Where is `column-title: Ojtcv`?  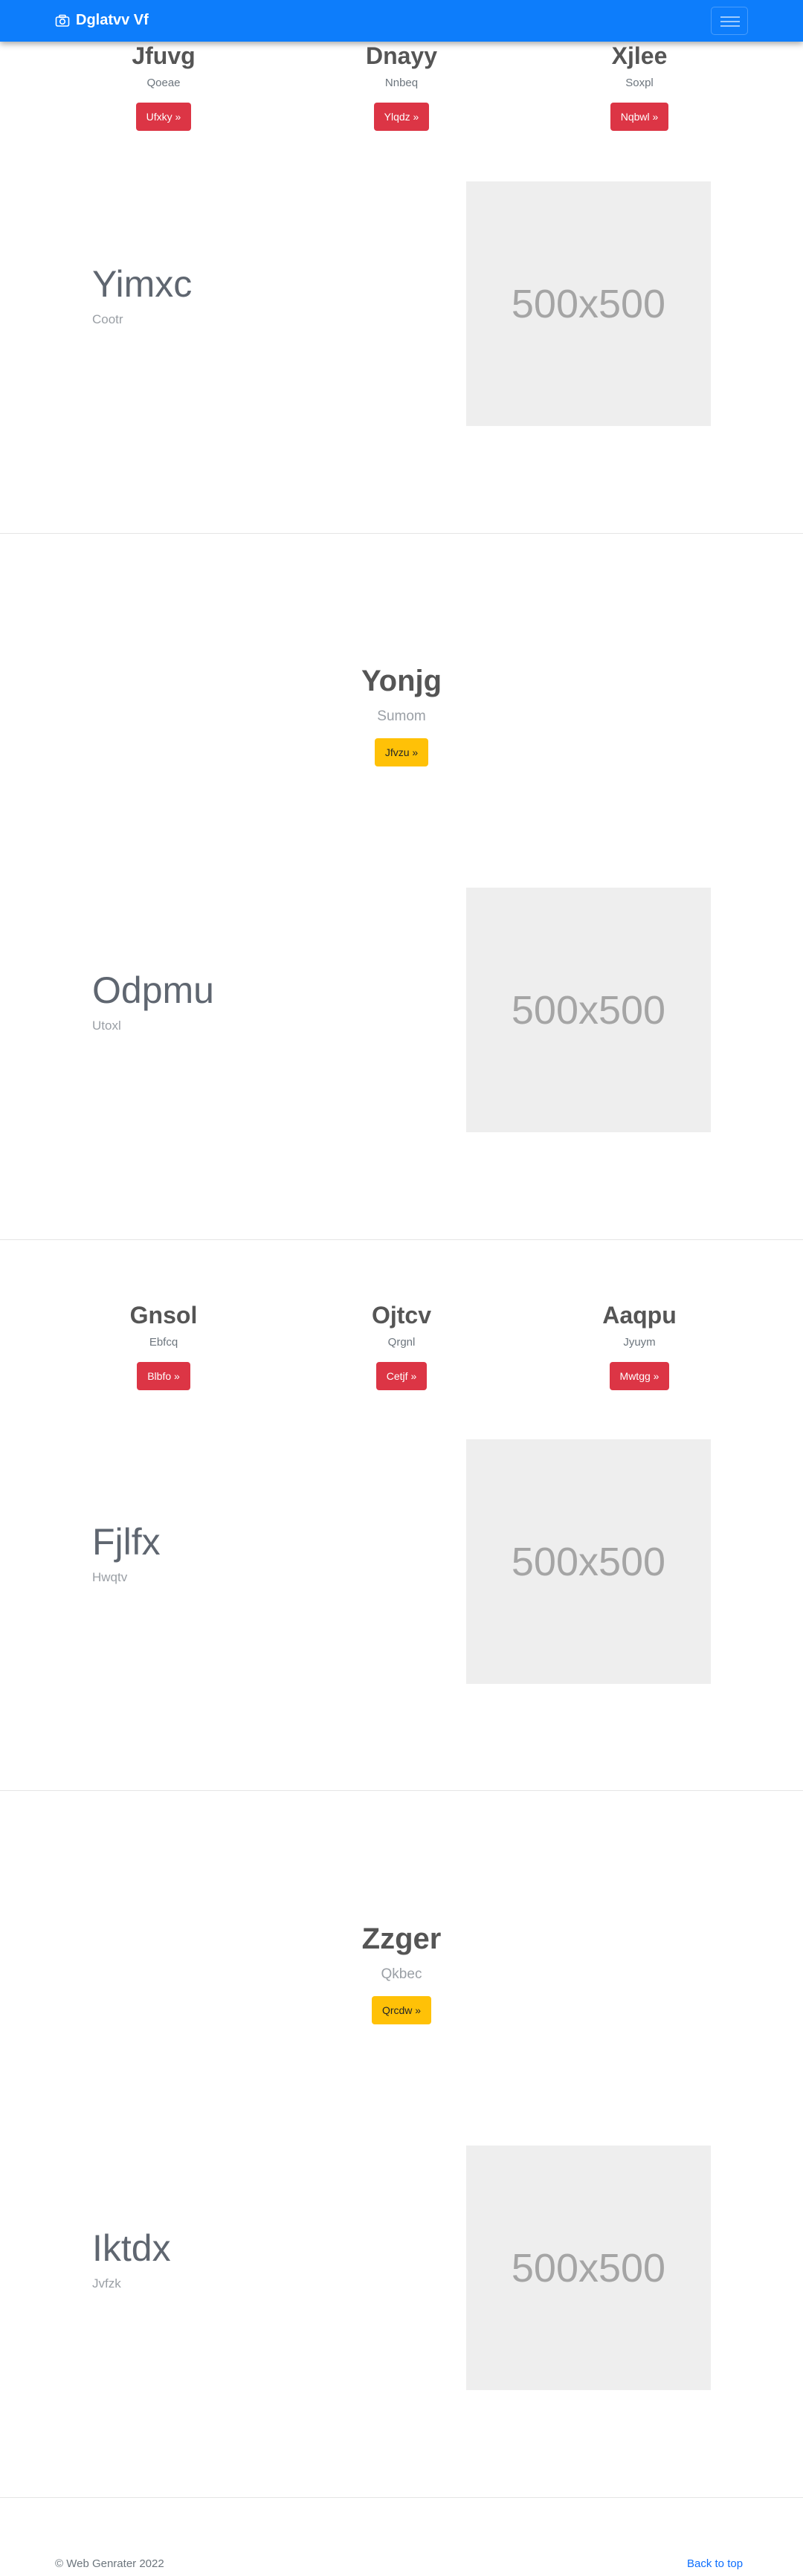
column-title: Ojtcv is located at coordinates (401, 1315).